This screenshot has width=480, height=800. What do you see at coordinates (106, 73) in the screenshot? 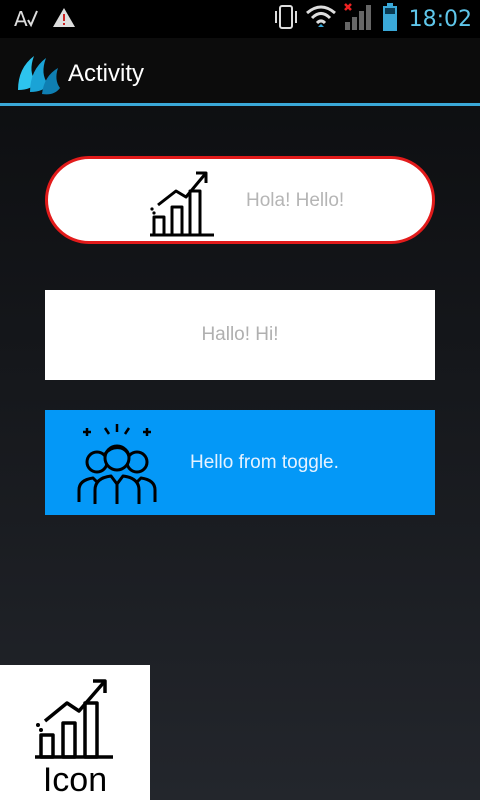
I see `app-title: Activity` at bounding box center [106, 73].